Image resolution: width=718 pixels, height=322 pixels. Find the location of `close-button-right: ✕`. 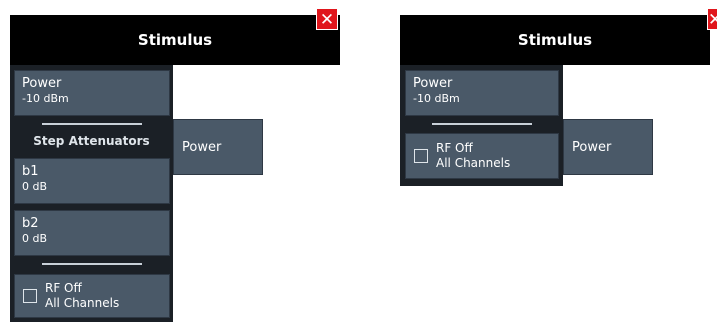

close-button-right: ✕ is located at coordinates (712, 19).